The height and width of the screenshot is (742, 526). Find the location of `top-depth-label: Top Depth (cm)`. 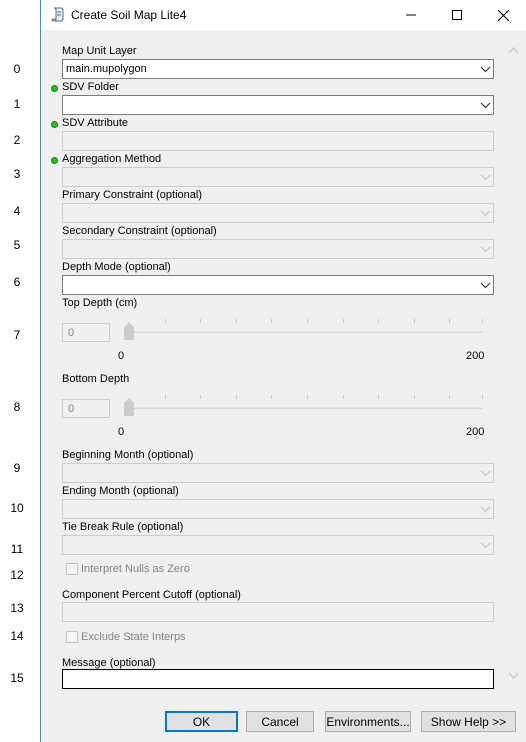

top-depth-label: Top Depth (cm) is located at coordinates (100, 303).